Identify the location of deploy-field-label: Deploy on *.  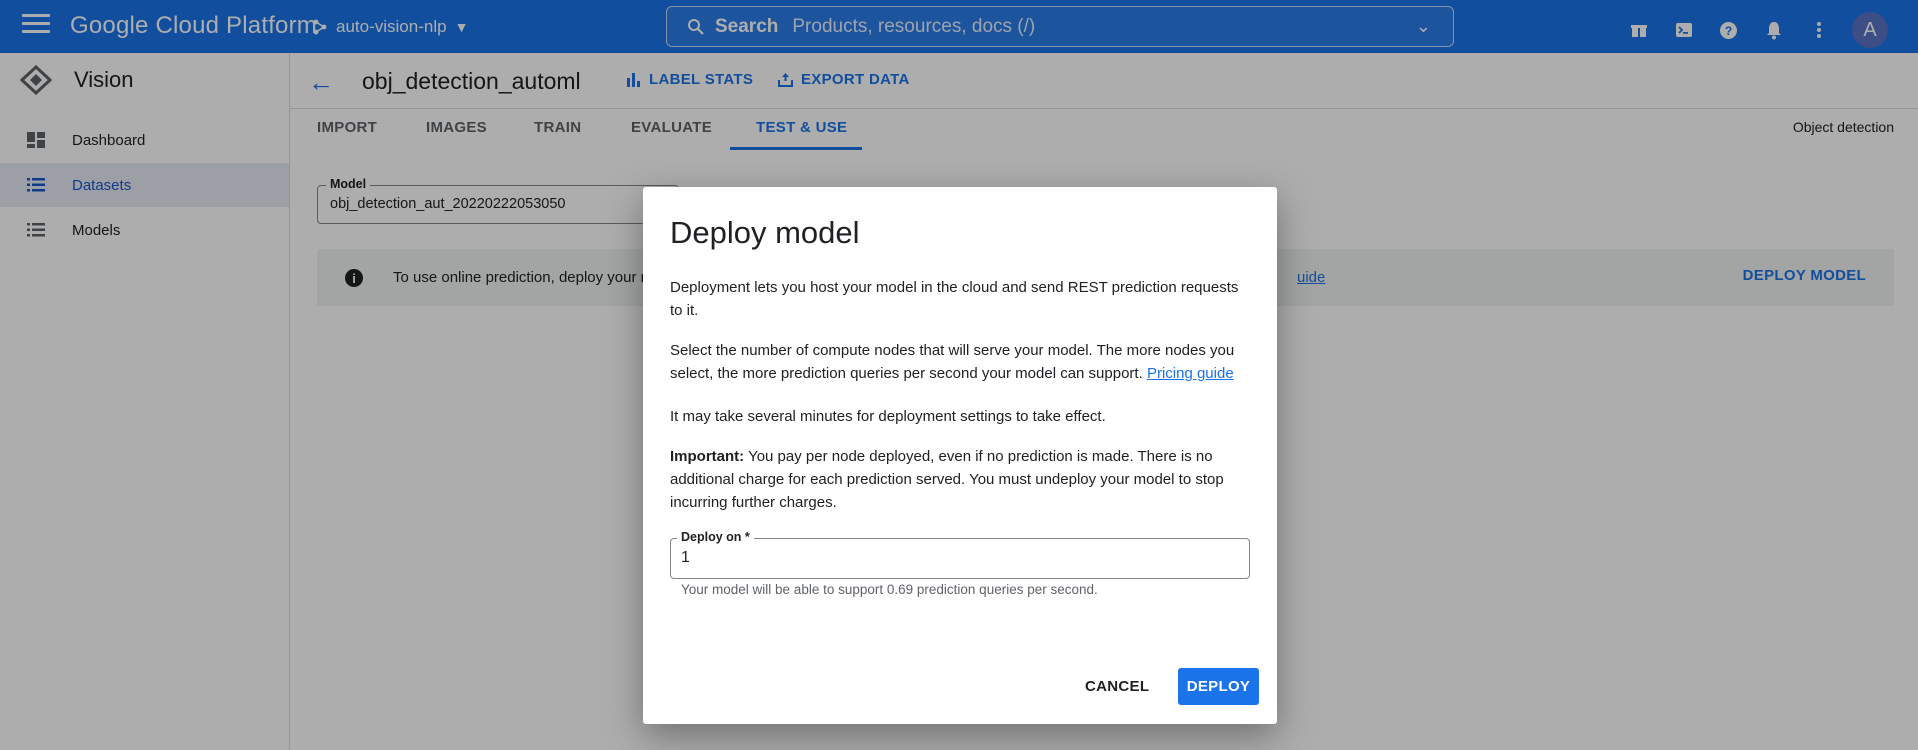
(715, 537).